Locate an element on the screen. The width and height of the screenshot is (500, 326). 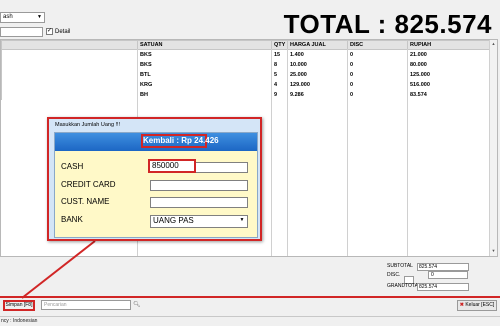
search-input is located at coordinates (21, 32).